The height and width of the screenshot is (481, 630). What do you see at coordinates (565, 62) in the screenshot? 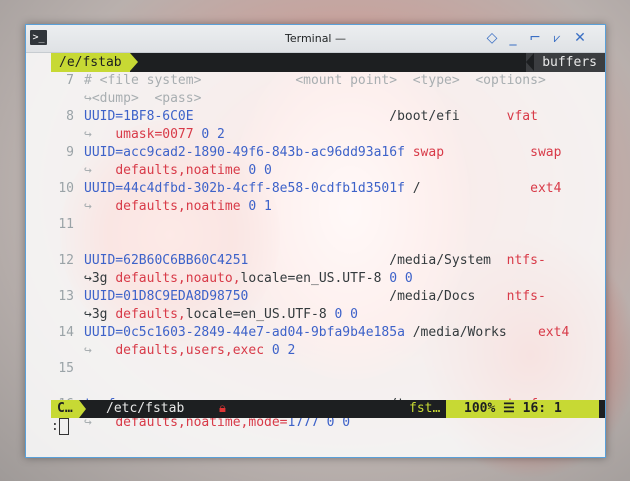
I see `buffers-label: buffers` at bounding box center [565, 62].